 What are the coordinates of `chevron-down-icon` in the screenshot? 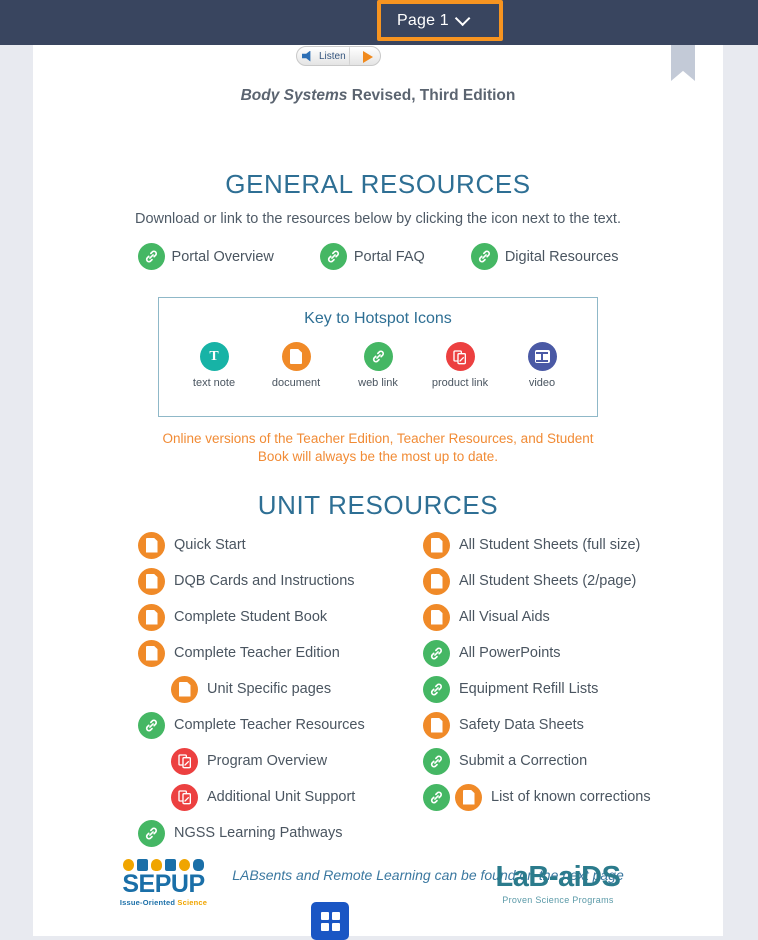 It's located at (462, 18).